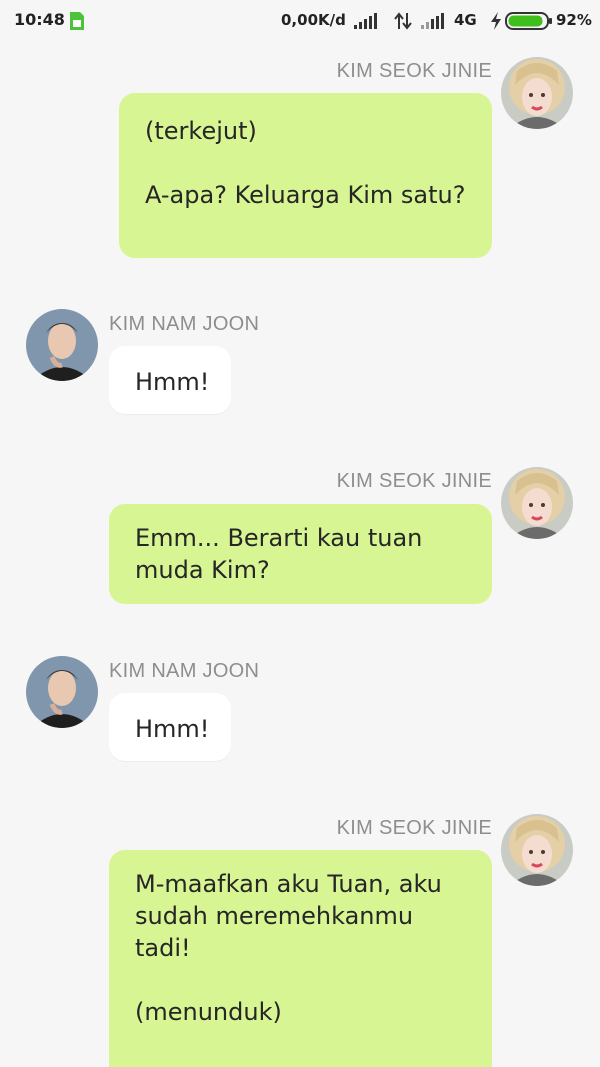 Image resolution: width=600 pixels, height=1067 pixels. What do you see at coordinates (288, 884) in the screenshot?
I see `message-text: M-maafkan aku Tuan, aku` at bounding box center [288, 884].